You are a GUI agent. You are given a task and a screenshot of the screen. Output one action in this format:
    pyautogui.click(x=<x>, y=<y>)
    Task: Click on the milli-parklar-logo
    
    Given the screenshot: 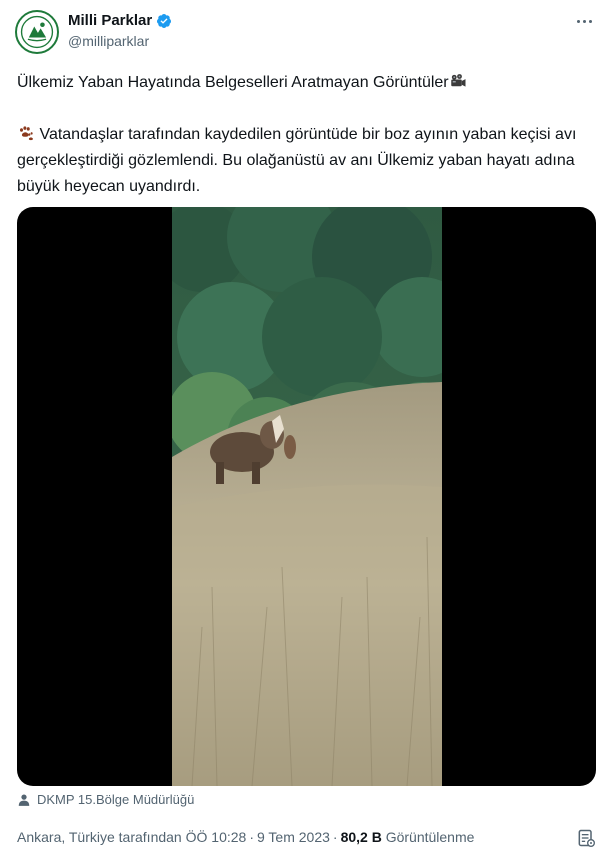 What is the action you would take?
    pyautogui.click(x=37, y=32)
    